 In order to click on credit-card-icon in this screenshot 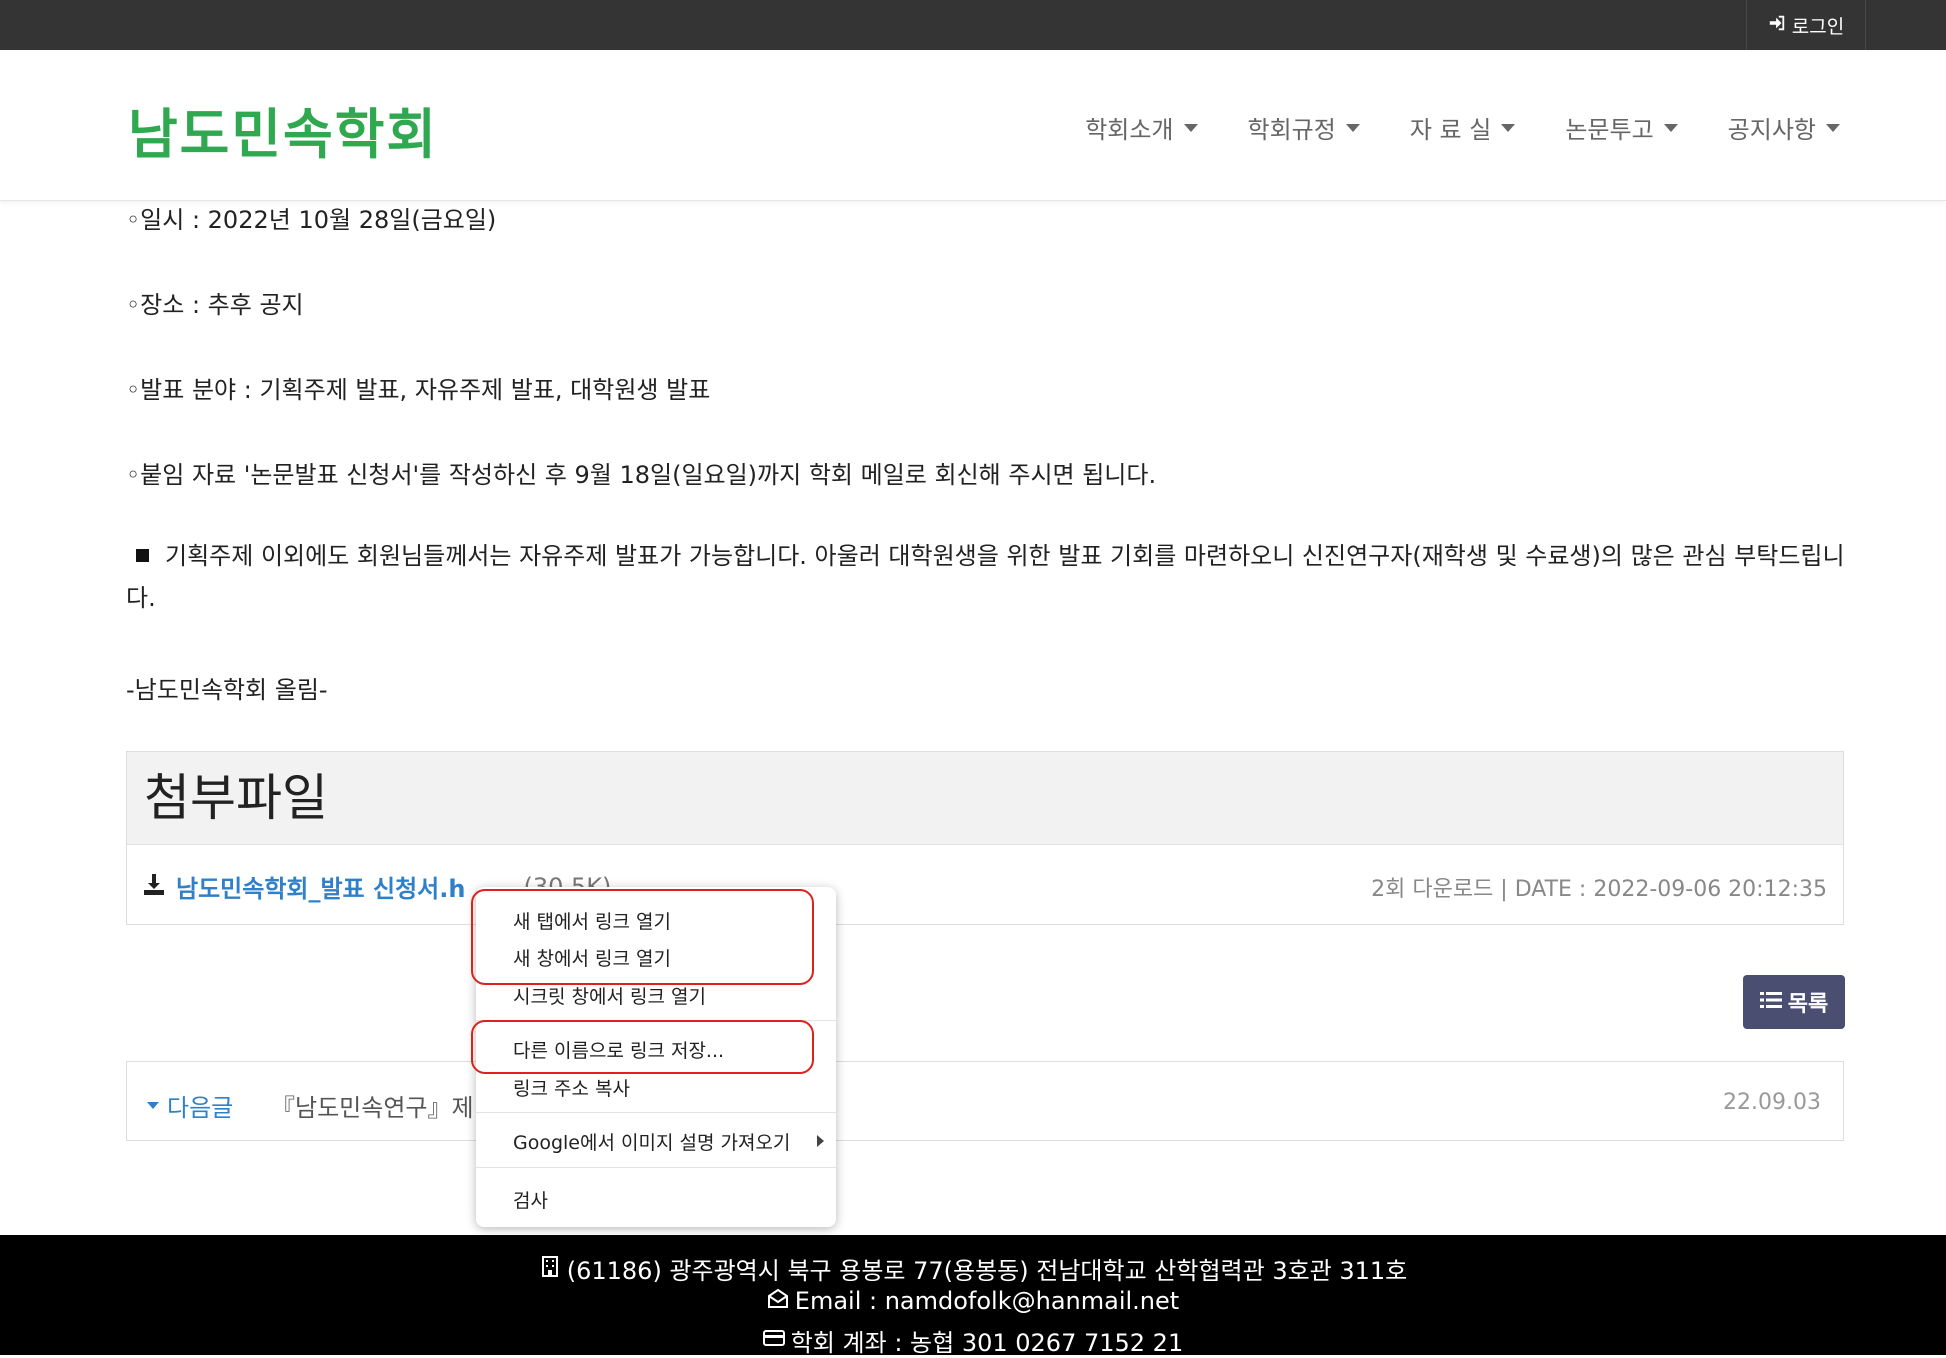, I will do `click(773, 1341)`.